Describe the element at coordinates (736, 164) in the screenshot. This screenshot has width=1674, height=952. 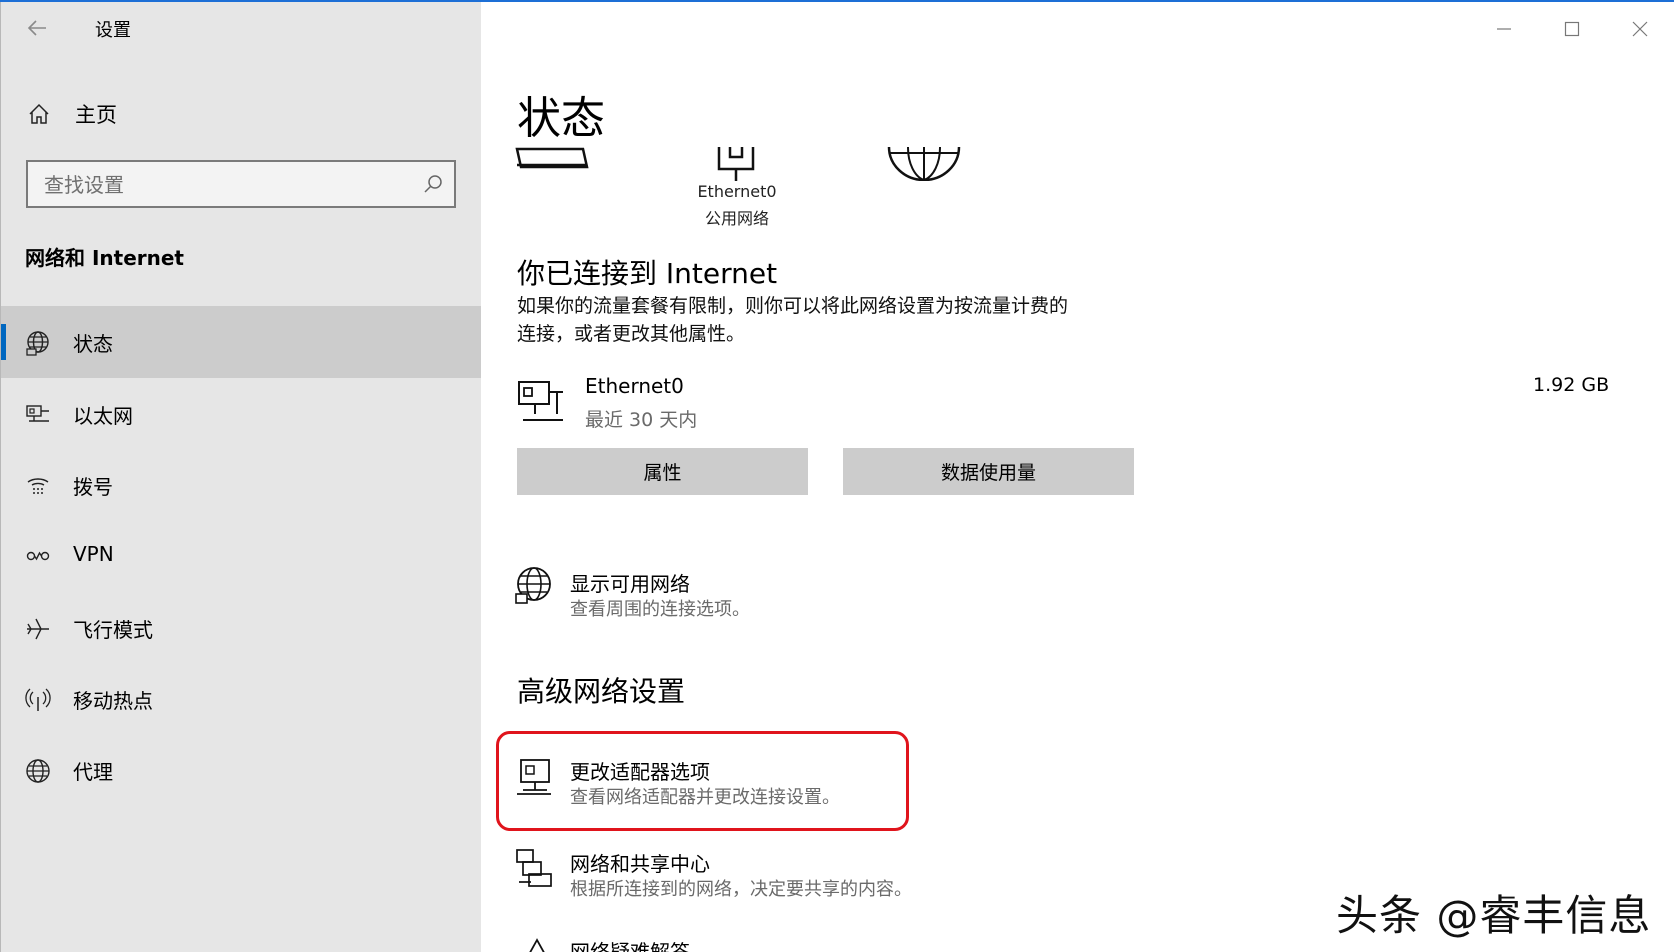
I see `ethernet-port-icon` at that location.